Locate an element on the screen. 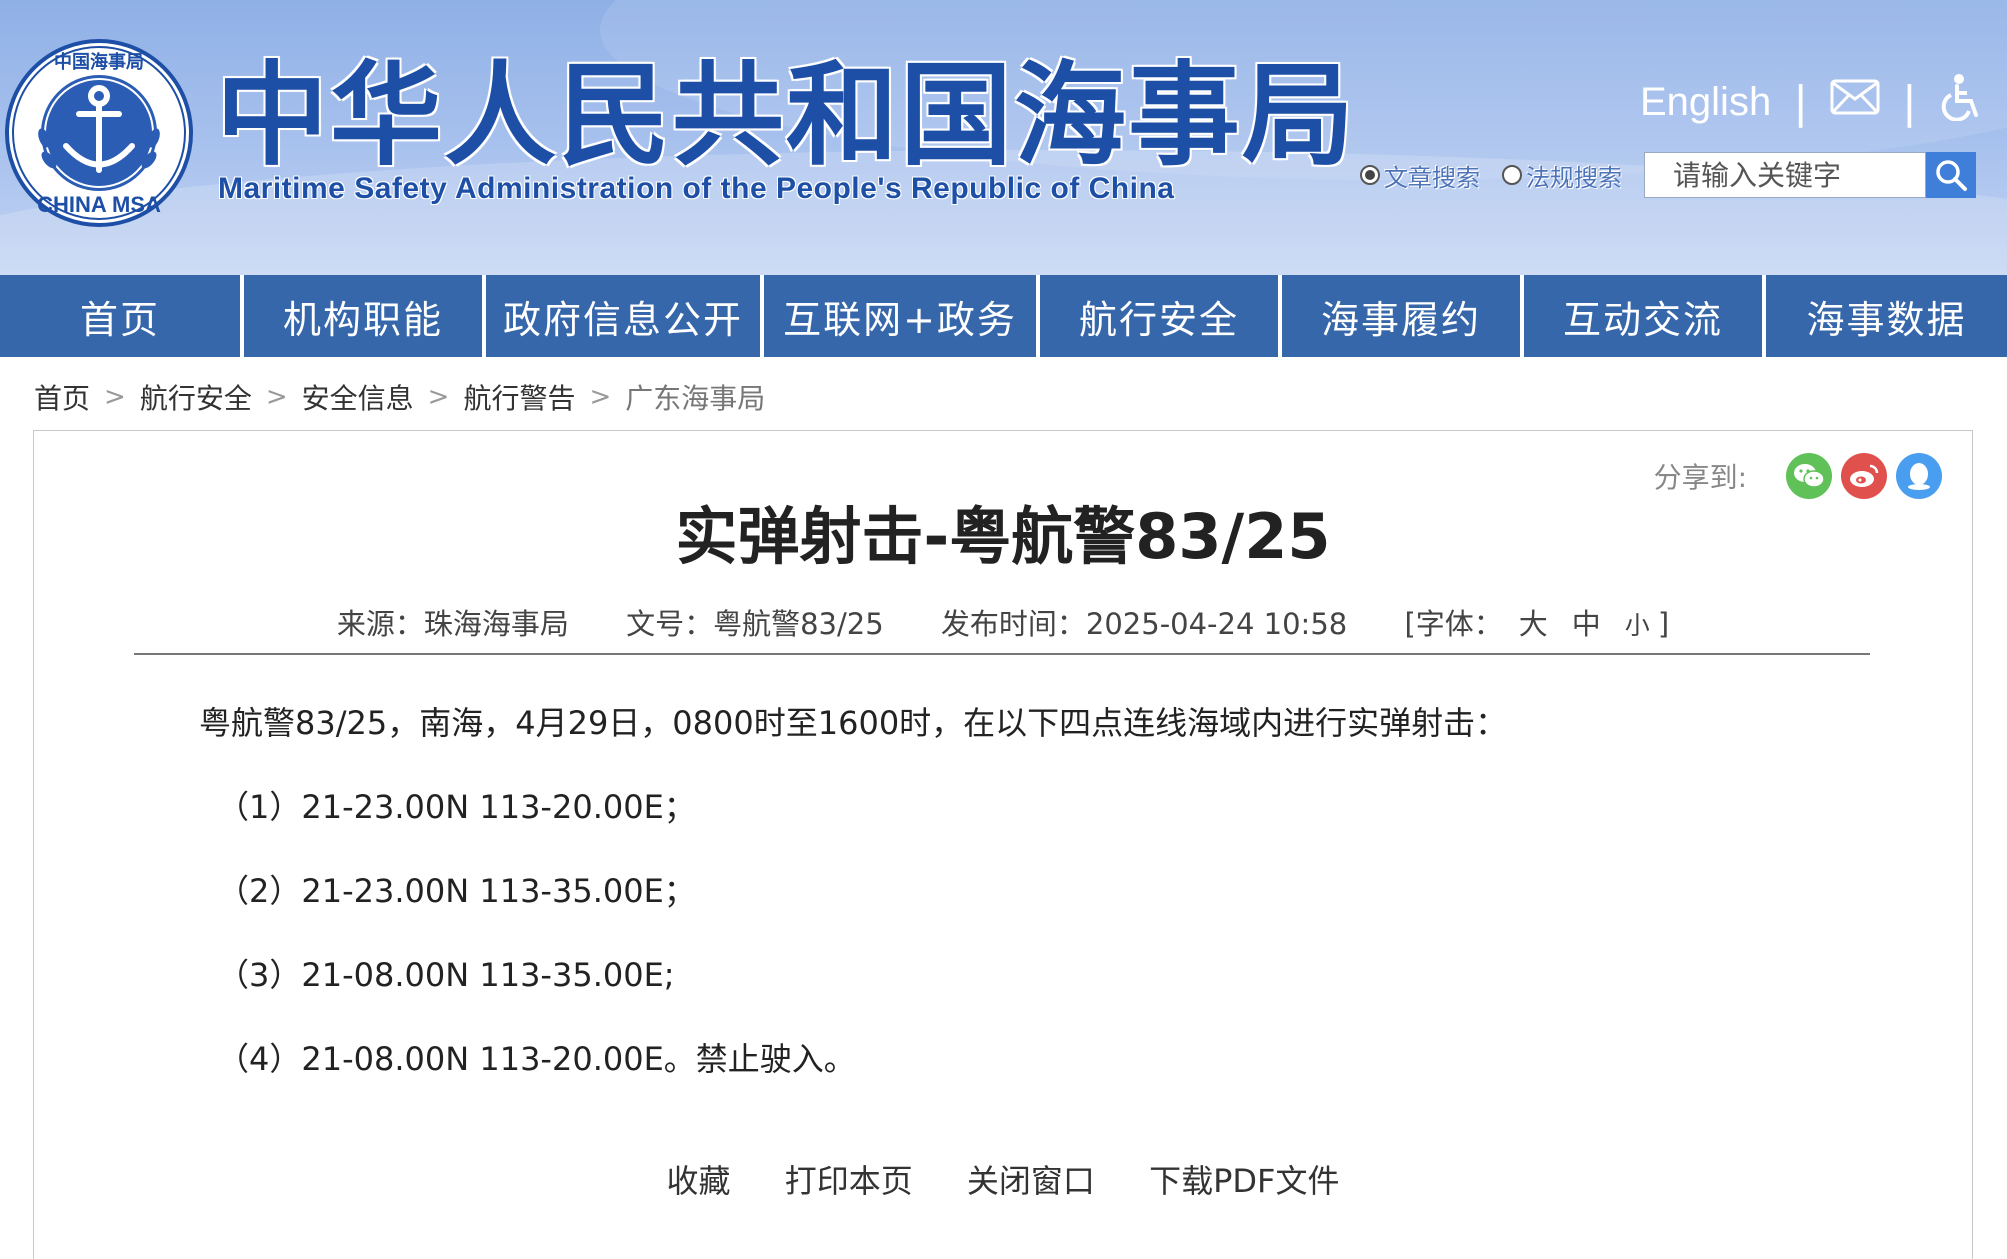 The height and width of the screenshot is (1259, 2007). article-doc-number: 文号：粤航警83/25 is located at coordinates (755, 624).